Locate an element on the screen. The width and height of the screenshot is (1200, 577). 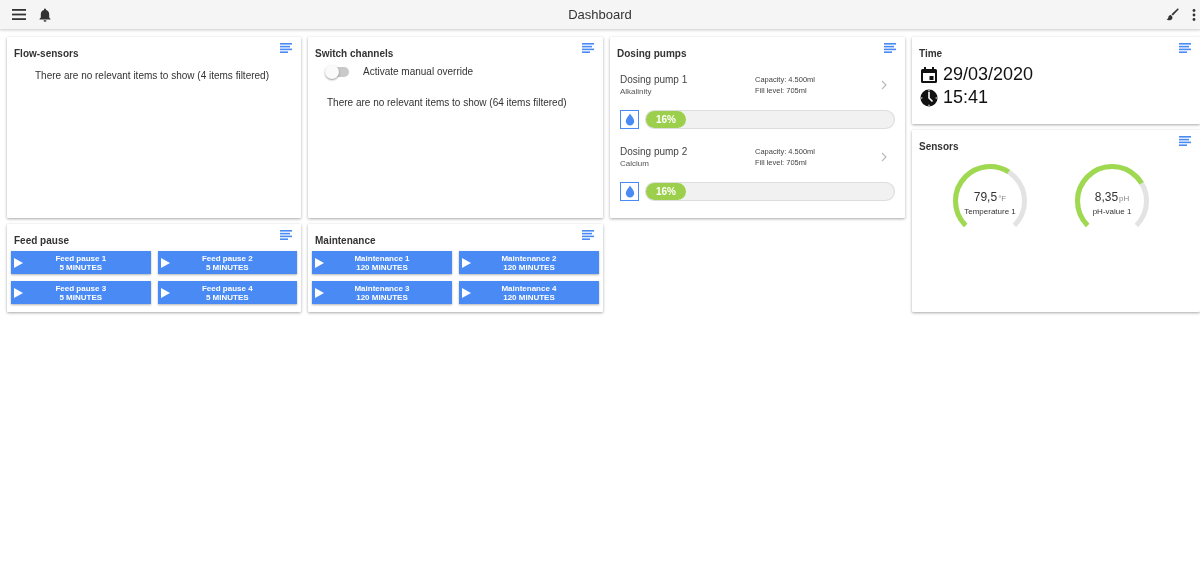
date-text: 29/03/2020 is located at coordinates (988, 74).